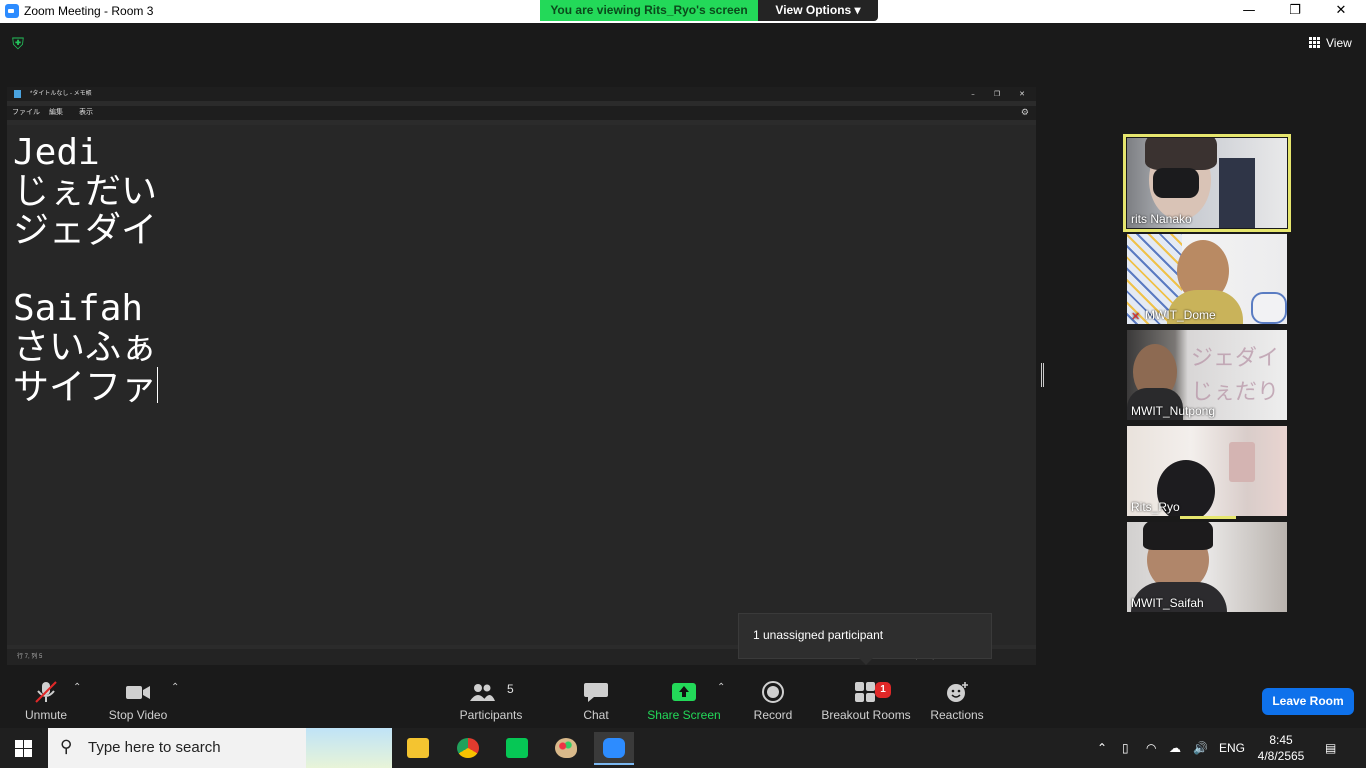 This screenshot has width=1366, height=768. I want to click on taskbar-search-box: ⚲ Type here to search, so click(220, 748).